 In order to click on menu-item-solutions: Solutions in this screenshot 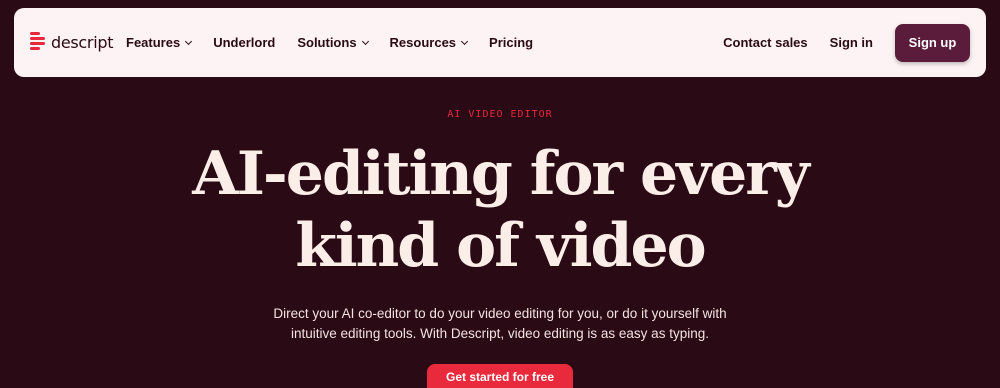, I will do `click(333, 42)`.